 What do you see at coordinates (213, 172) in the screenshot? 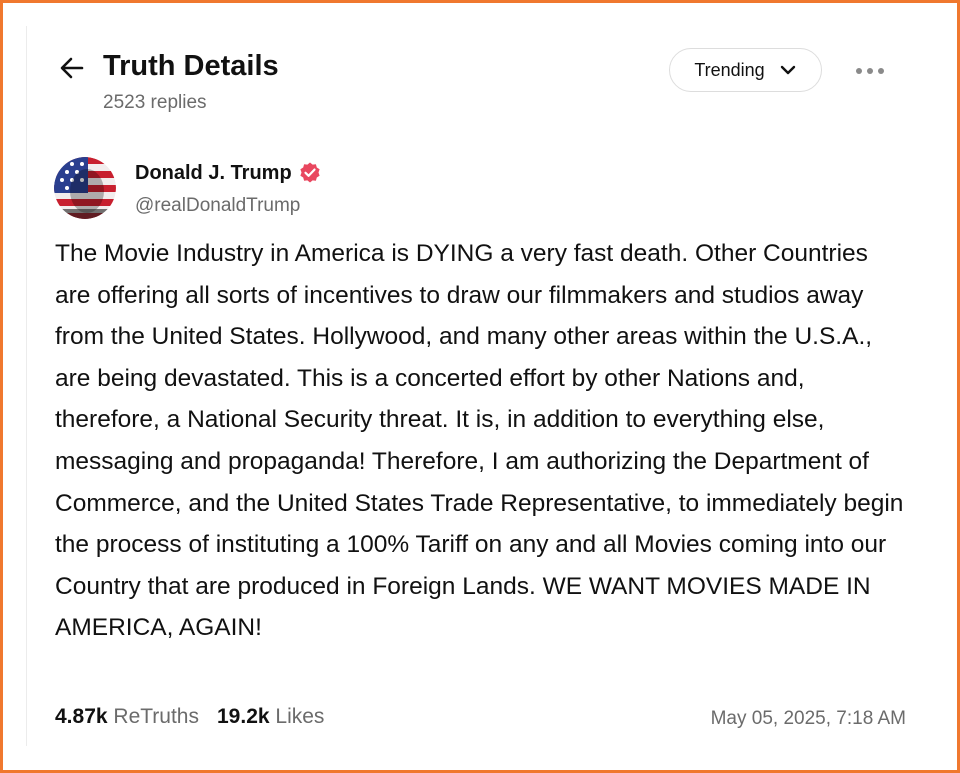
I see `author-name-text: Donald J. Trump` at bounding box center [213, 172].